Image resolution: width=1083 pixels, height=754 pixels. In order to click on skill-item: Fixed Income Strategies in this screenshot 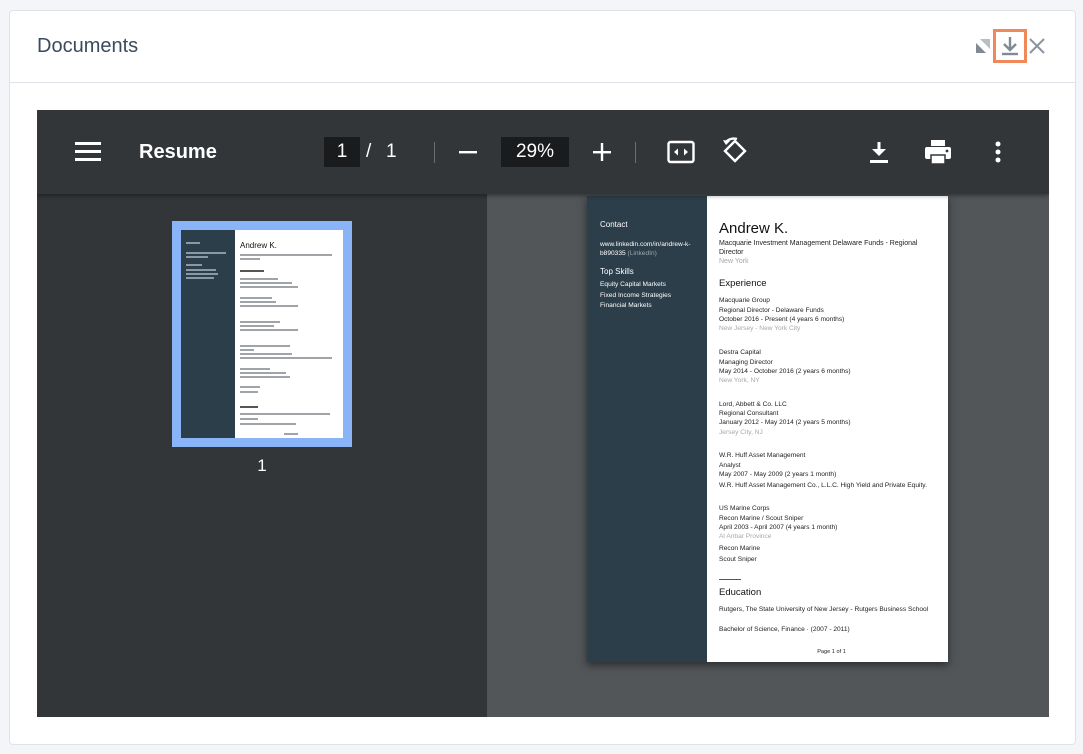, I will do `click(636, 295)`.